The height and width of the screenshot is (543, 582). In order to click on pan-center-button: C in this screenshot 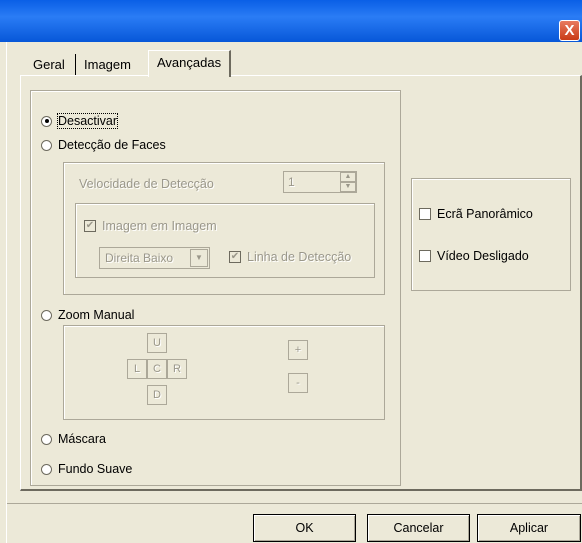, I will do `click(157, 369)`.